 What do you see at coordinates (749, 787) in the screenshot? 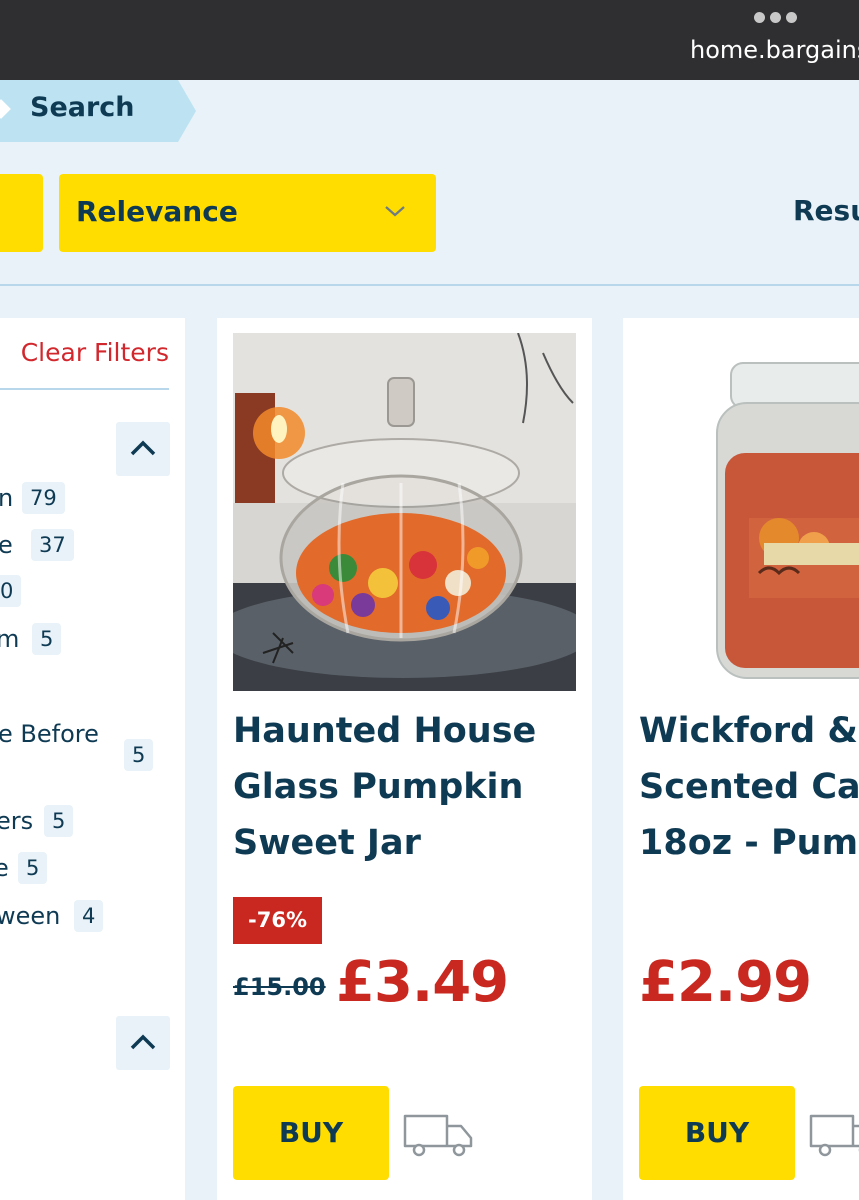
I see `product-title: Wickford & Scented Car 18oz - Pump` at bounding box center [749, 787].